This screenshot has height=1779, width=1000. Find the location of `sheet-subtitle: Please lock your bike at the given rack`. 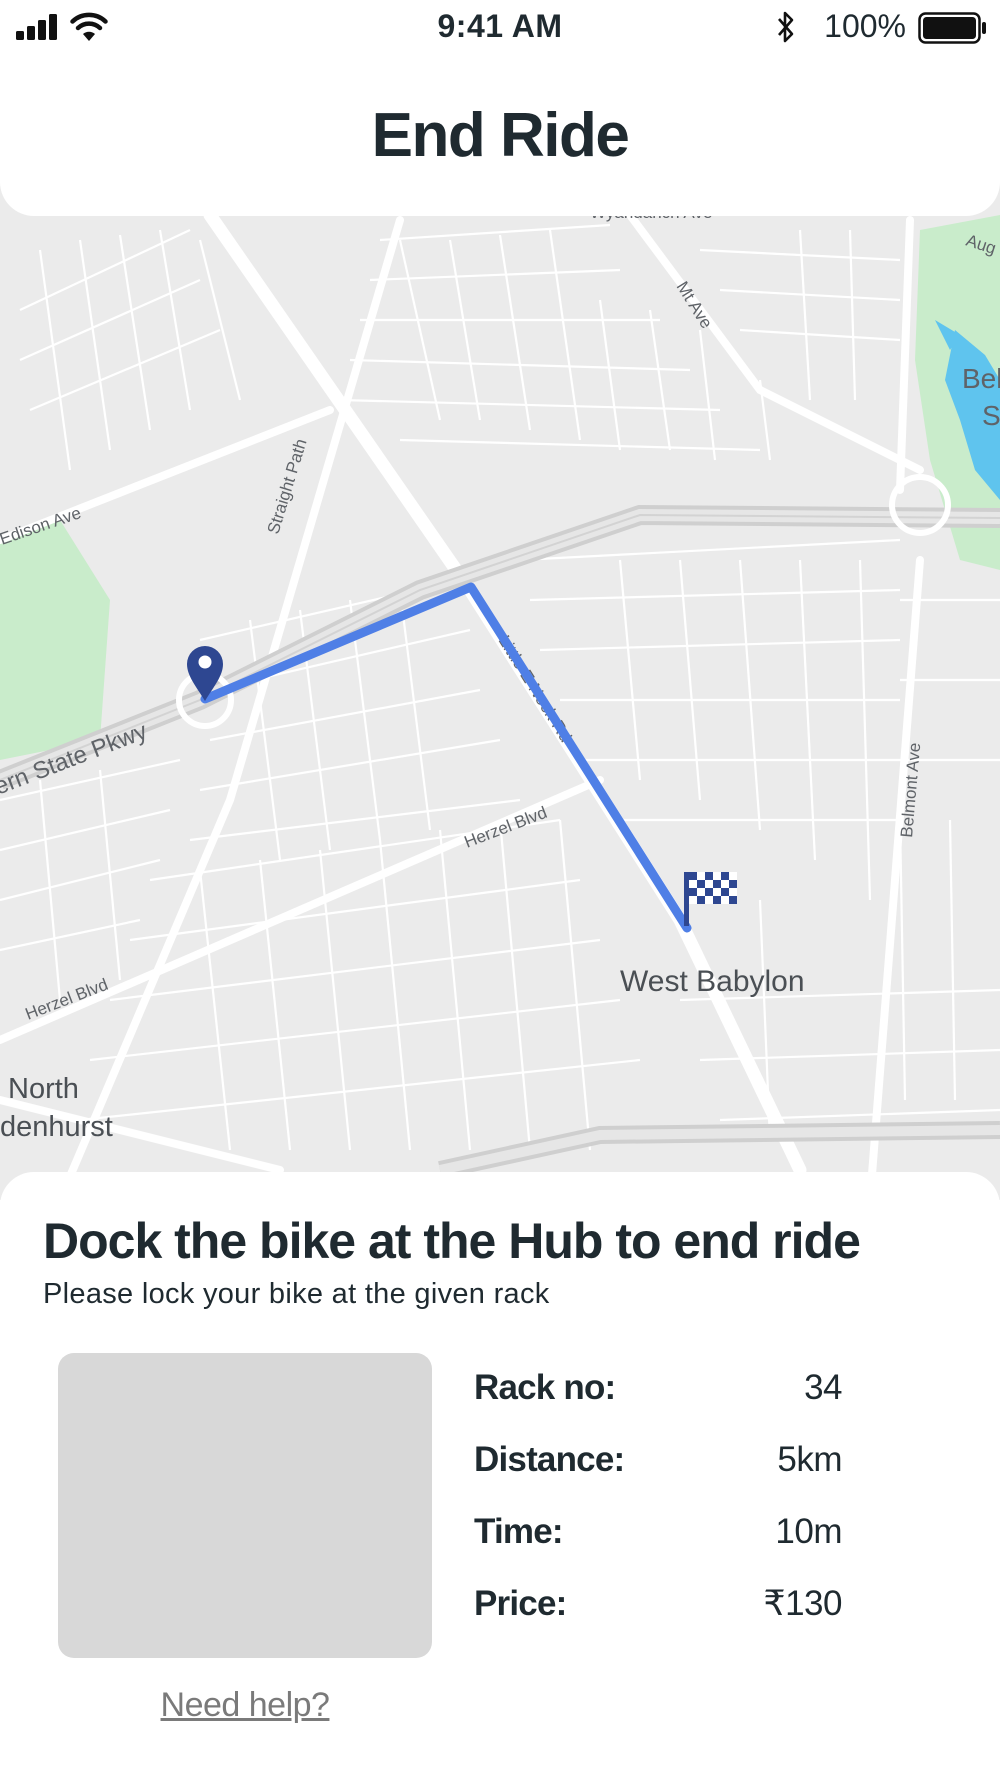

sheet-subtitle: Please lock your bike at the given rack is located at coordinates (296, 1294).